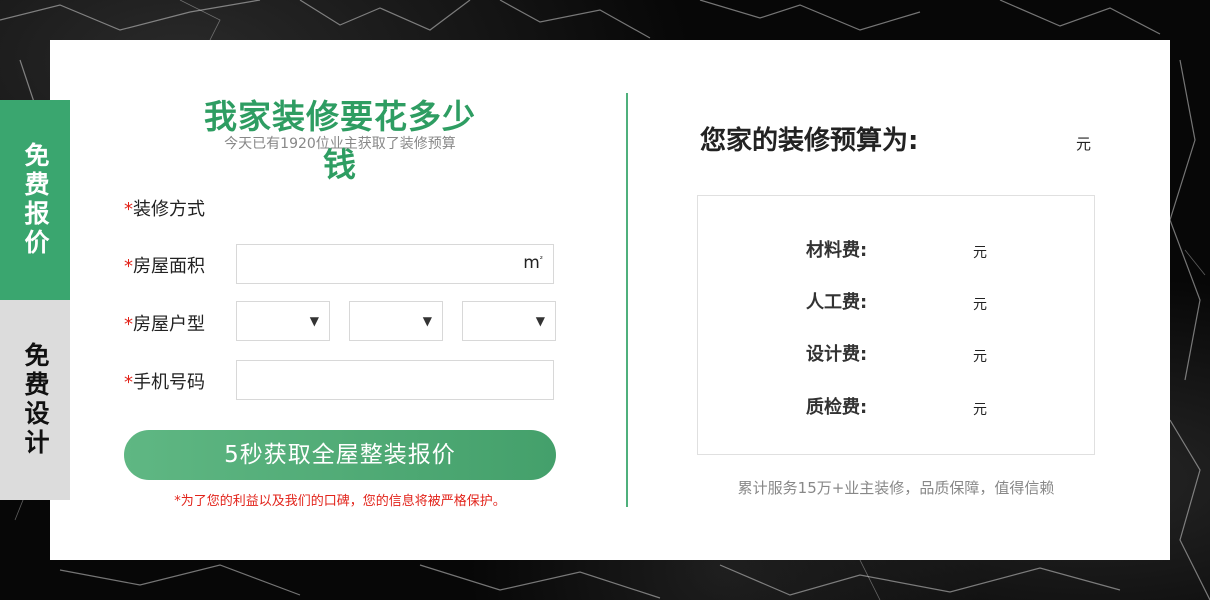  I want to click on design-cost-label: 设计费:, so click(837, 354).